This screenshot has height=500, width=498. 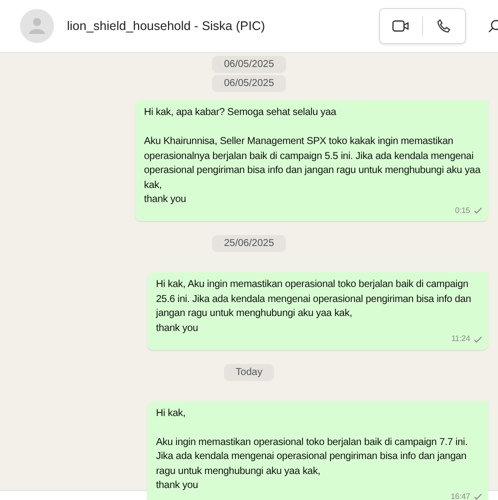 What do you see at coordinates (249, 243) in the screenshot?
I see `date-label: 25/06/2025` at bounding box center [249, 243].